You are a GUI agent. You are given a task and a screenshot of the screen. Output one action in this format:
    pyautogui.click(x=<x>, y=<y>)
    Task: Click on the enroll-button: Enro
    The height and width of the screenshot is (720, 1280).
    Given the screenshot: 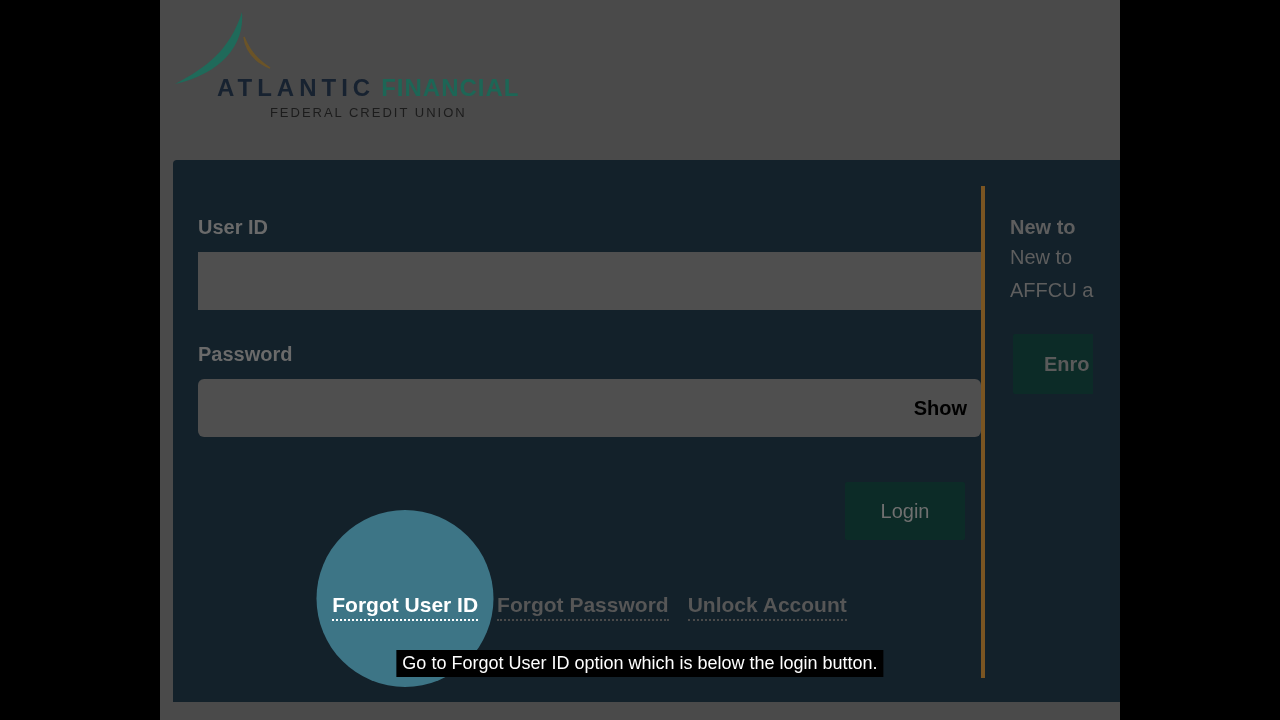 What is the action you would take?
    pyautogui.click(x=1053, y=364)
    